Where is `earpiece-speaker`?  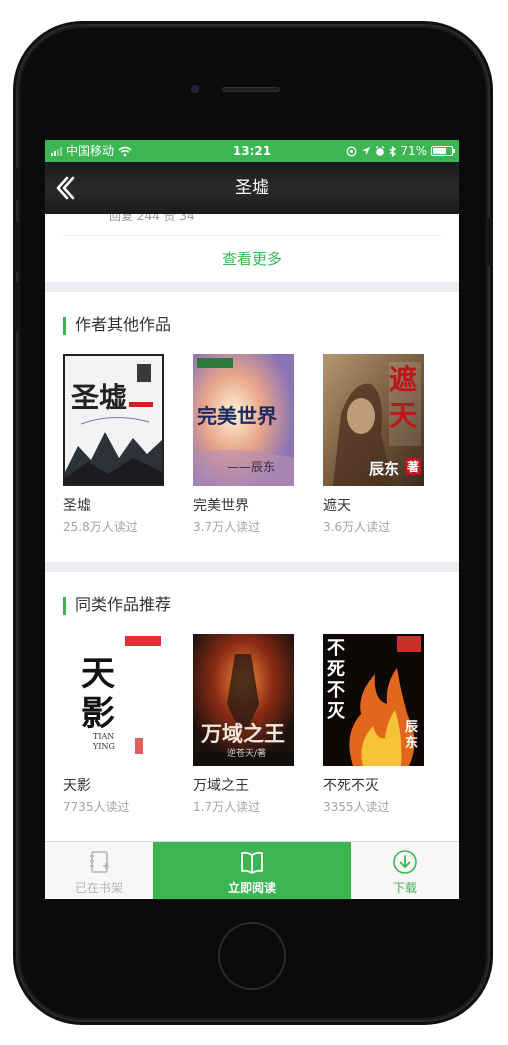 earpiece-speaker is located at coordinates (251, 89).